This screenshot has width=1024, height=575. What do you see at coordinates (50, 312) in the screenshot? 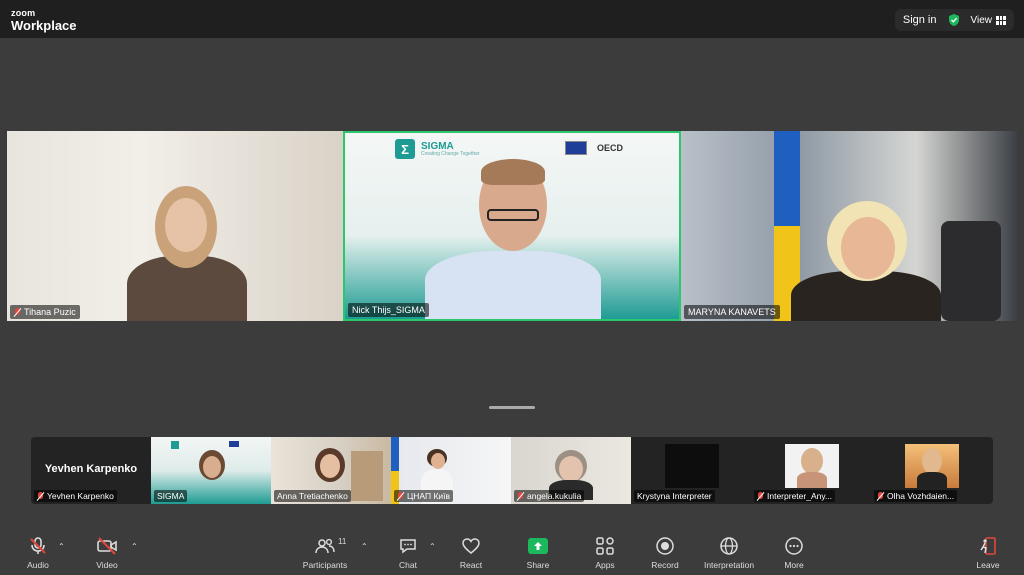
I see `participant-name: Tihana Puzic` at bounding box center [50, 312].